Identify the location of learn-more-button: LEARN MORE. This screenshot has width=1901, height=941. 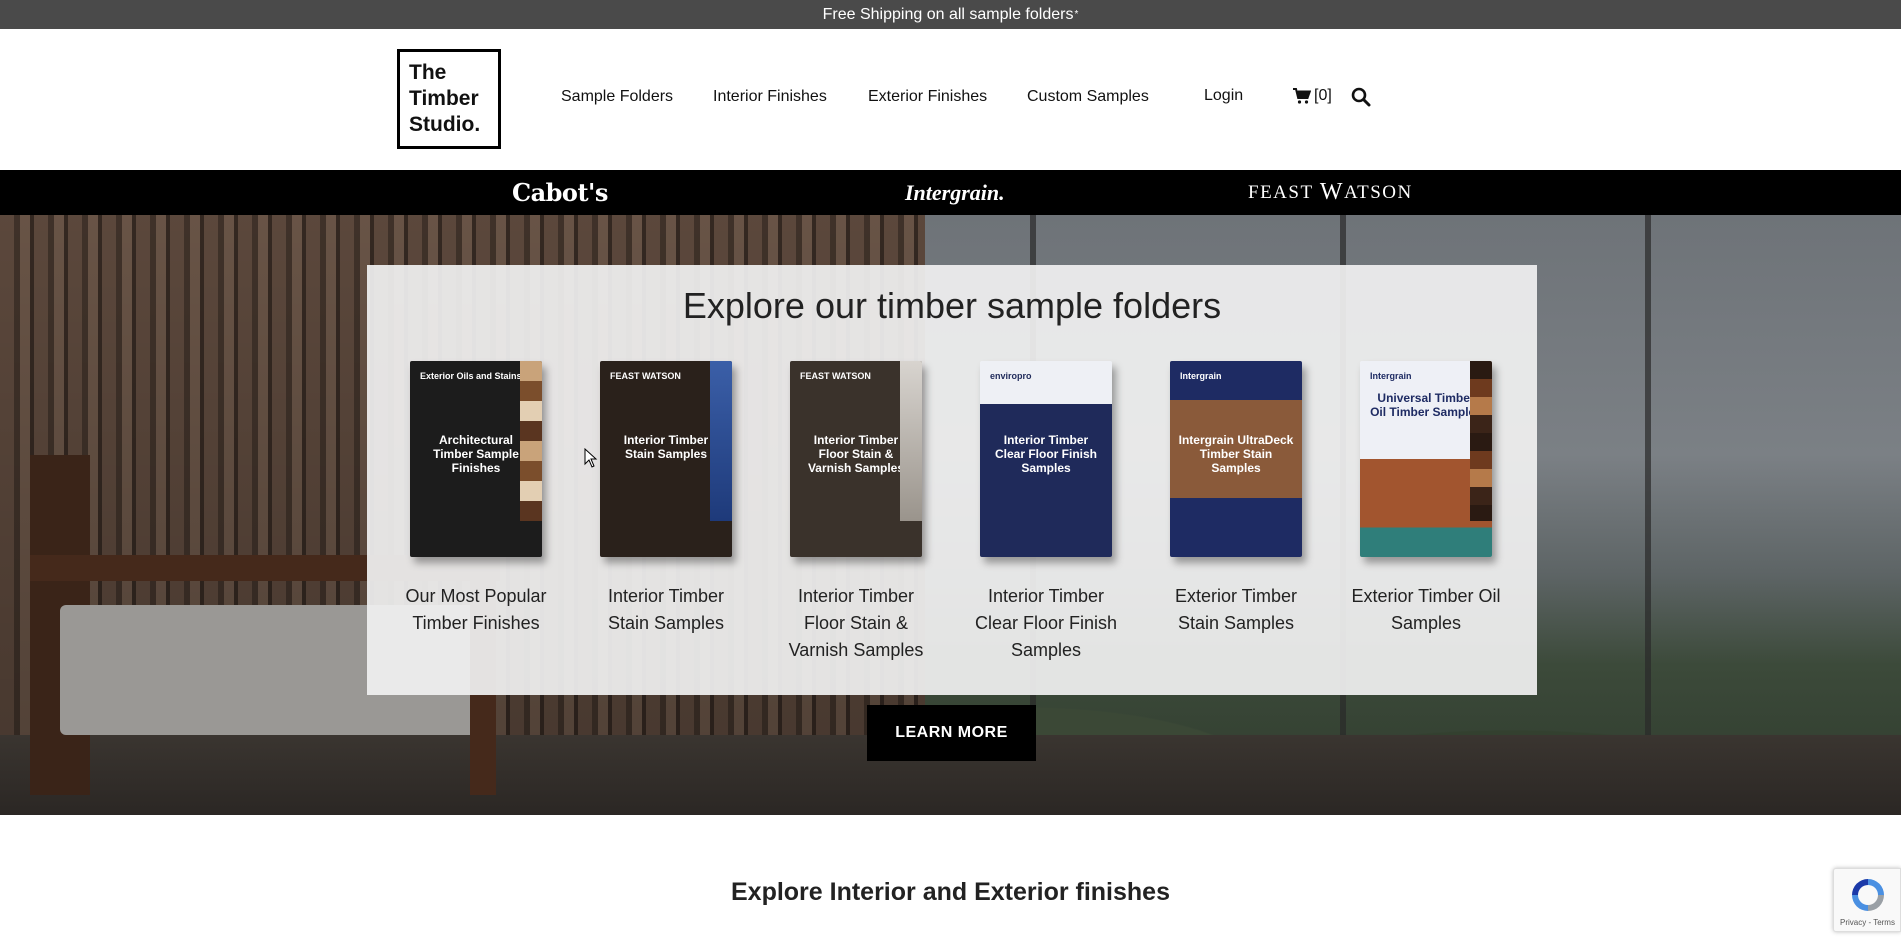
(951, 733).